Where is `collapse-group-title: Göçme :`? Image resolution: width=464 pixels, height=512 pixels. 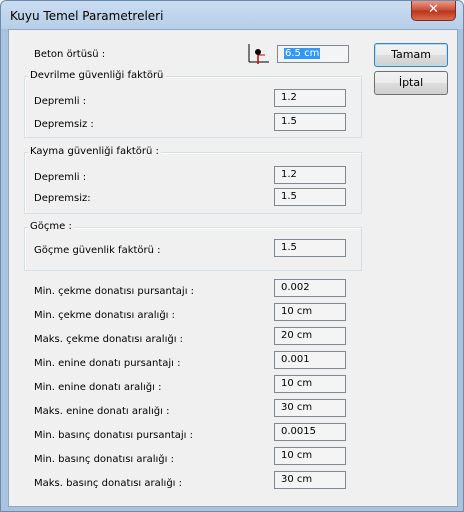
collapse-group-title: Göçme : is located at coordinates (51, 226).